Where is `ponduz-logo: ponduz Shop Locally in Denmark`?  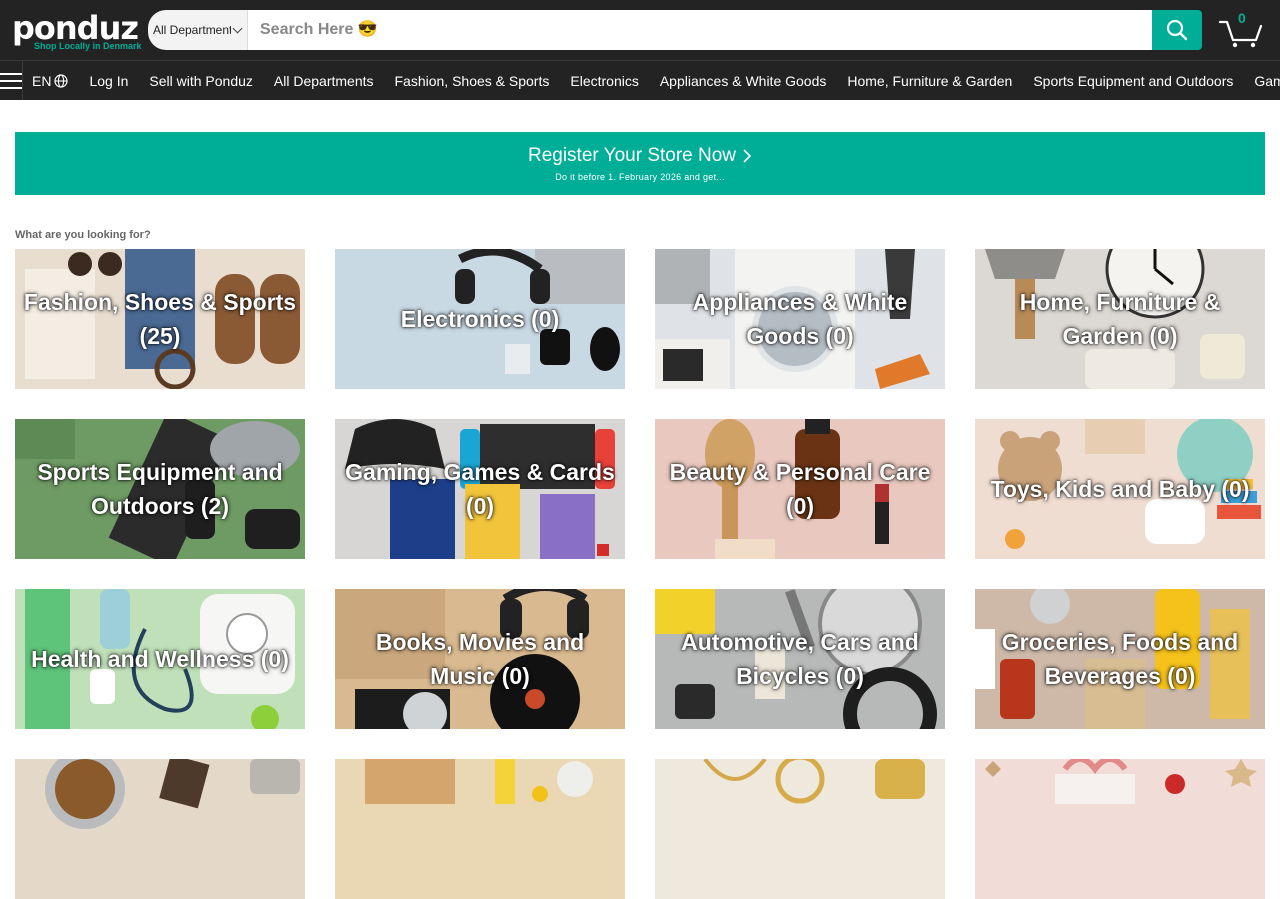
ponduz-logo: ponduz Shop Locally in Denmark is located at coordinates (77, 42).